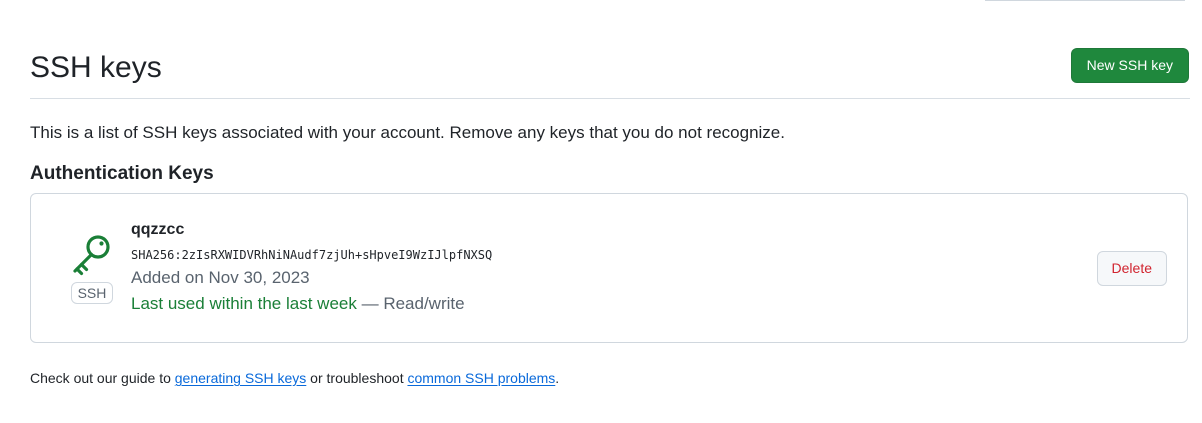 The width and height of the screenshot is (1202, 423). I want to click on new-ssh-key-button: New SSH key, so click(1129, 65).